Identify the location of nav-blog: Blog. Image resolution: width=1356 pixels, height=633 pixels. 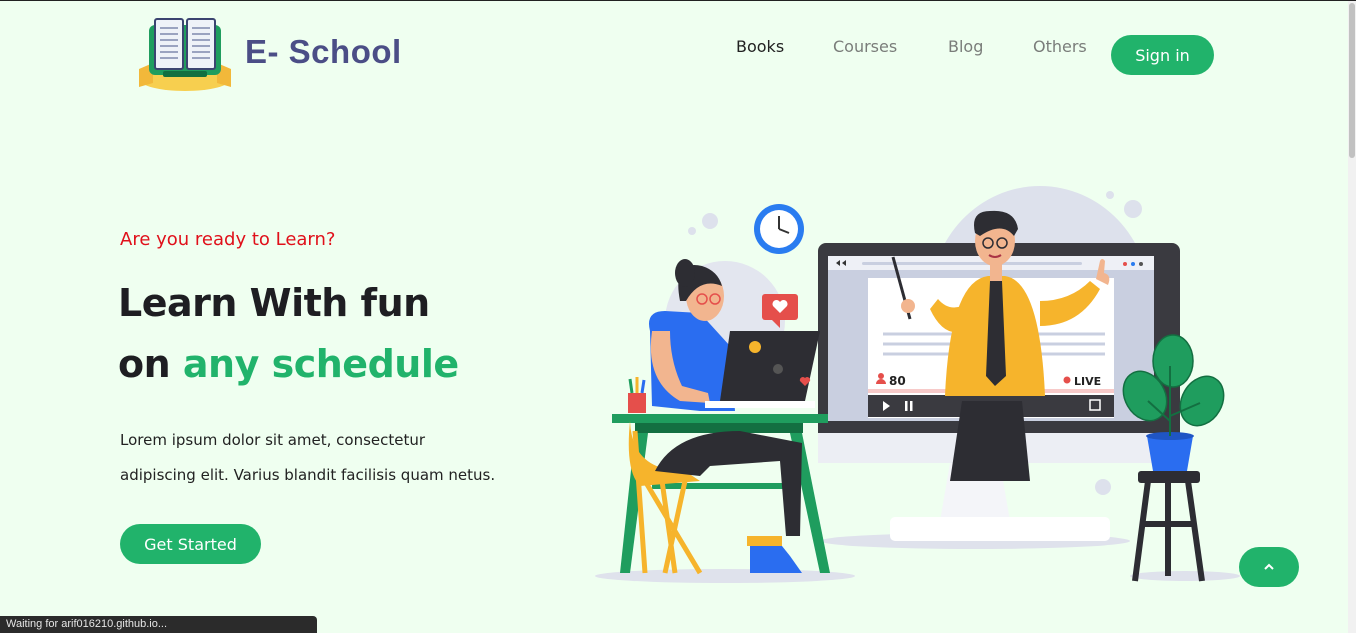
(965, 46).